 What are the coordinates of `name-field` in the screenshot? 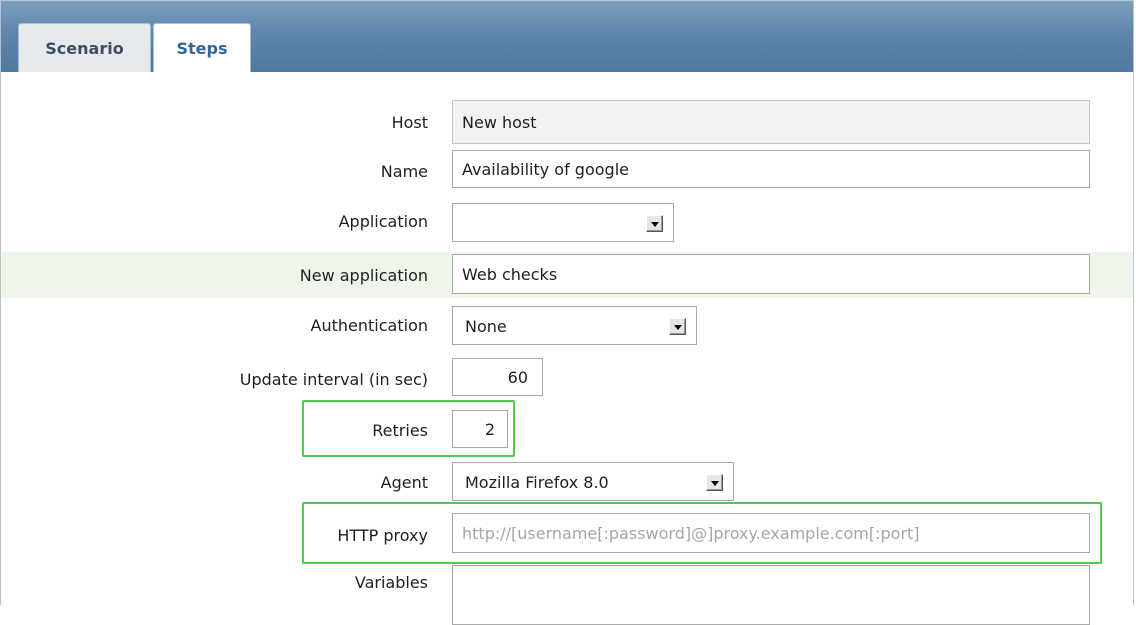 It's located at (771, 169).